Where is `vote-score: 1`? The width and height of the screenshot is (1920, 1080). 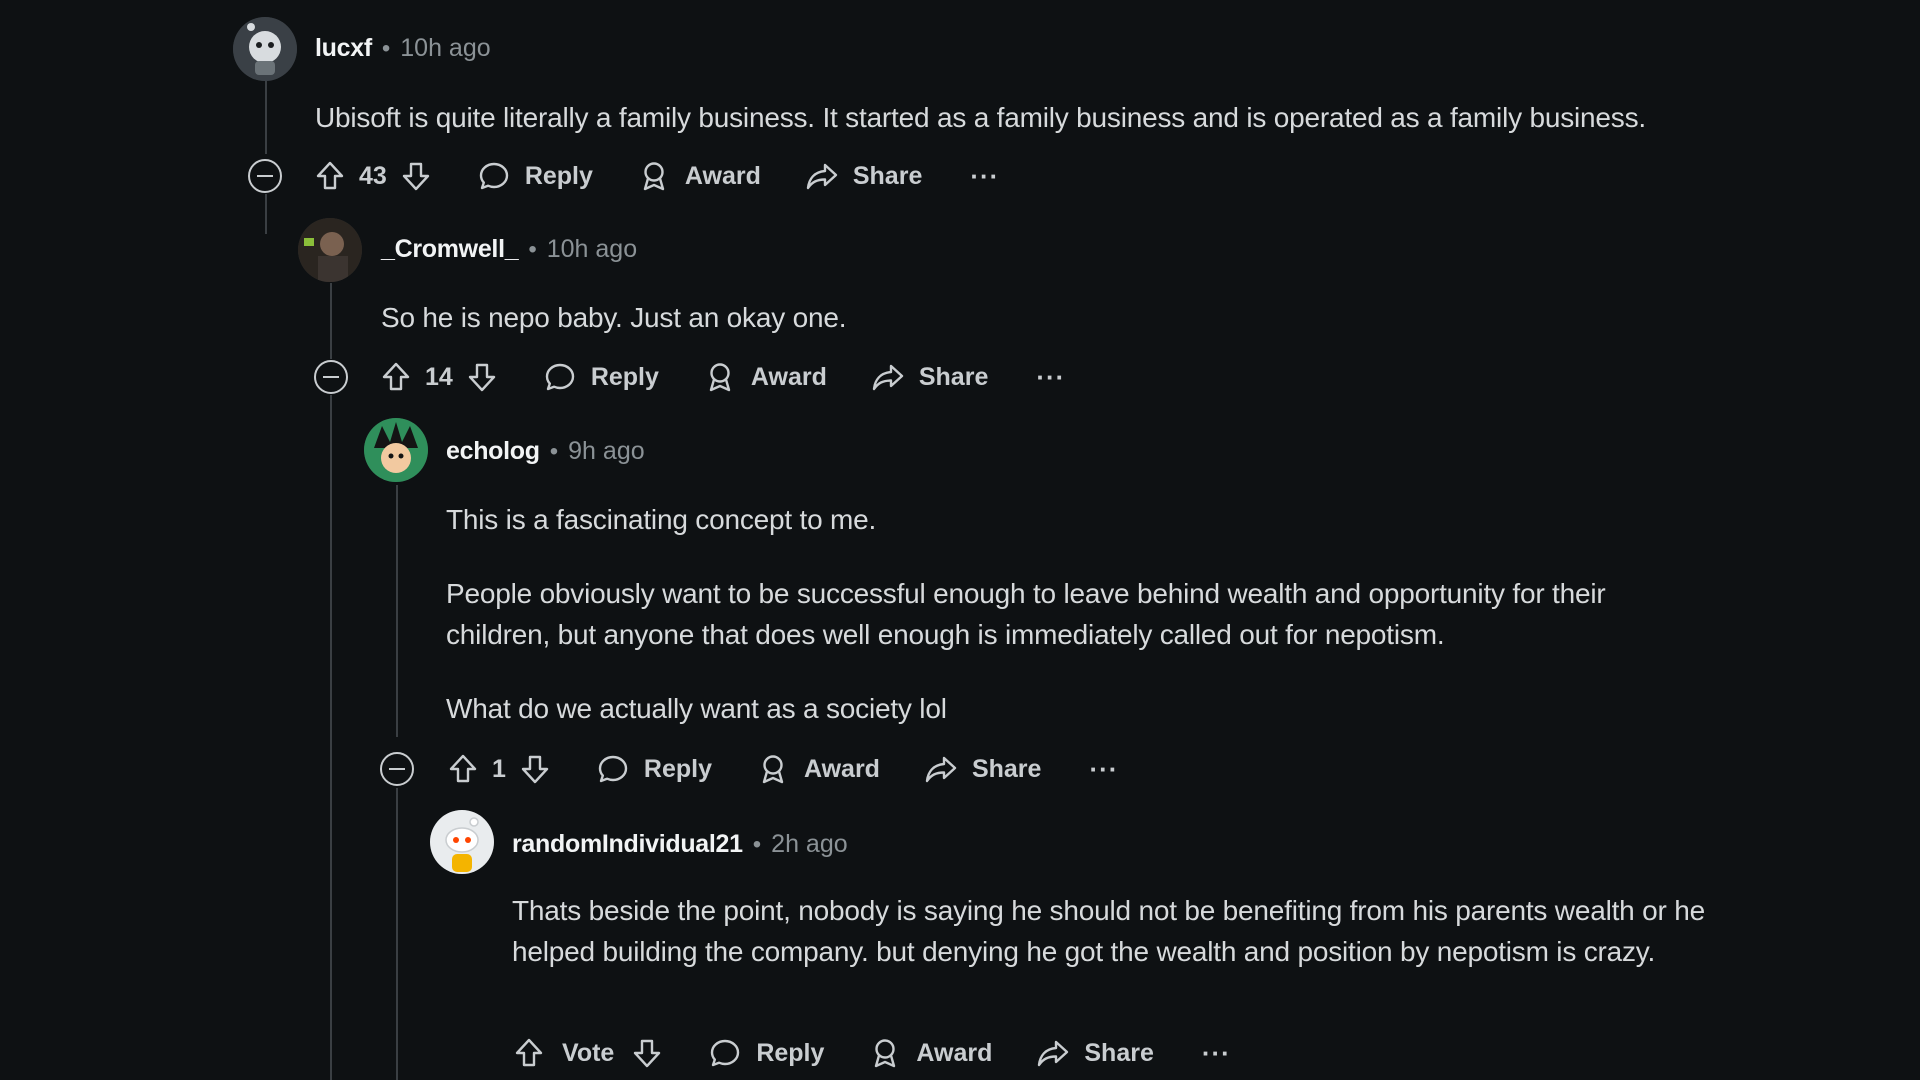 vote-score: 1 is located at coordinates (499, 768).